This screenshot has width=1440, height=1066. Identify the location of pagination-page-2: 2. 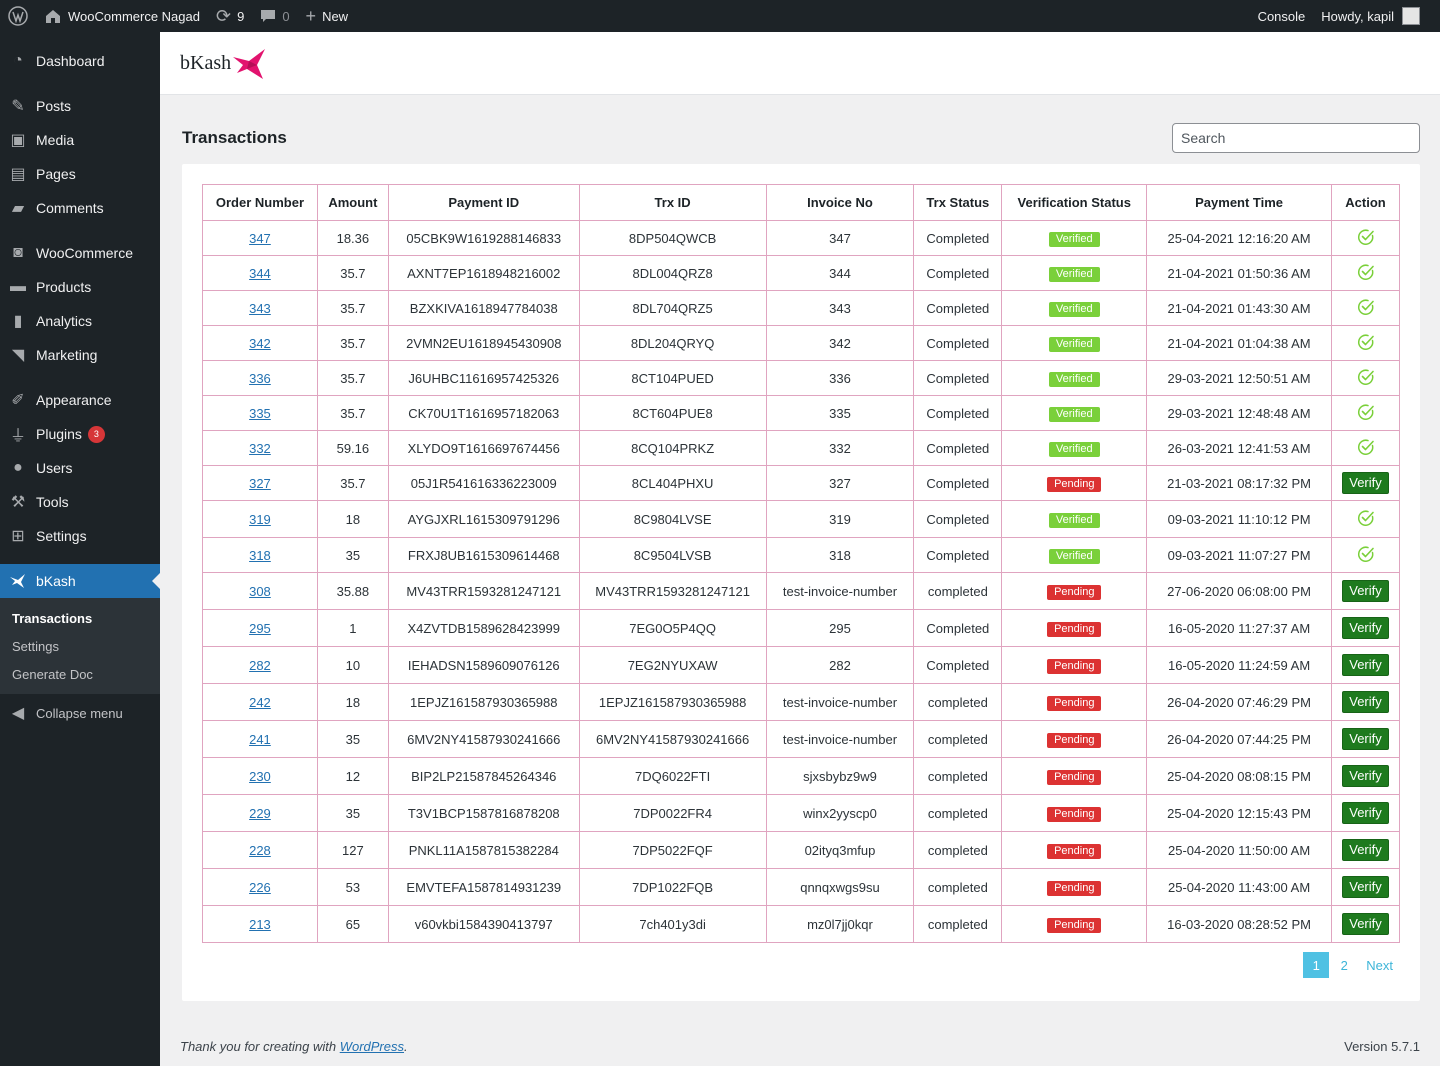
(1344, 965).